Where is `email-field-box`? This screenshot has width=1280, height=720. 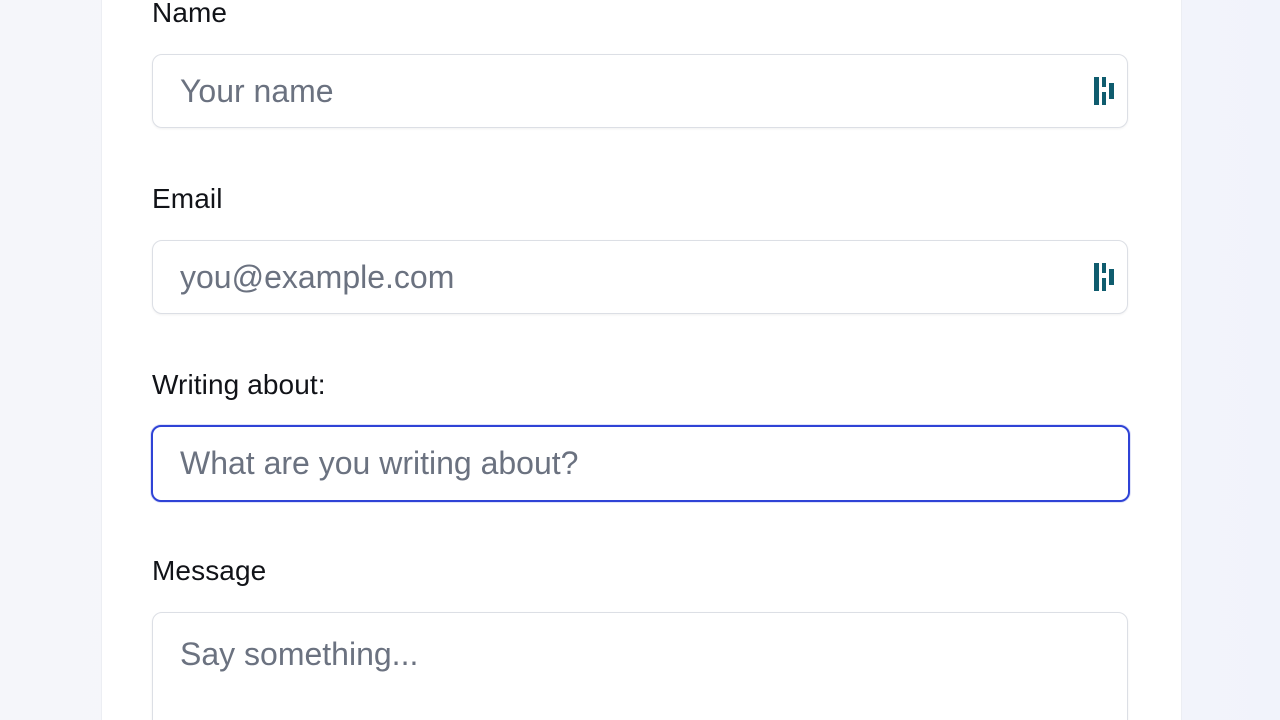 email-field-box is located at coordinates (640, 277).